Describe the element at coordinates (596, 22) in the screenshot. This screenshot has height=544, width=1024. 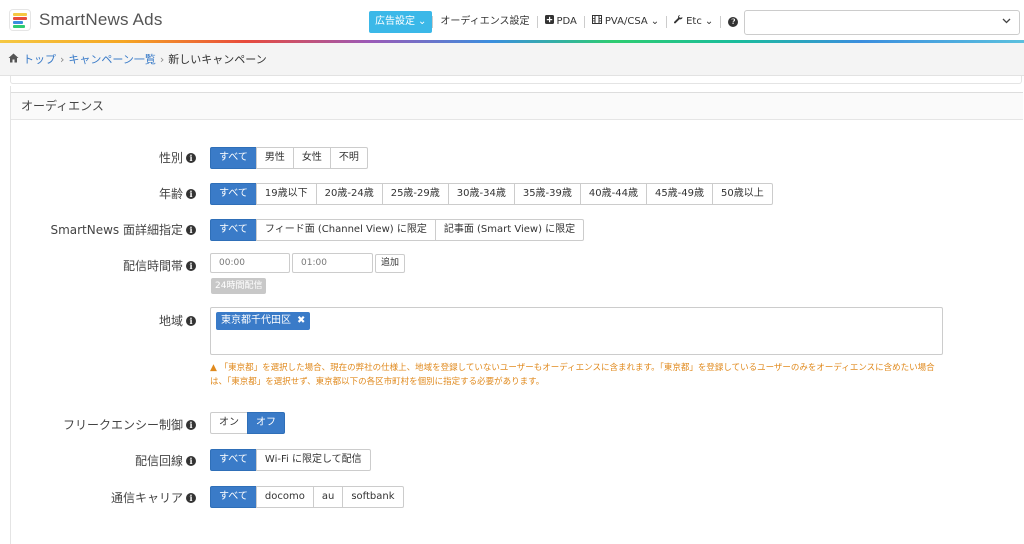
I see `film-icon` at that location.